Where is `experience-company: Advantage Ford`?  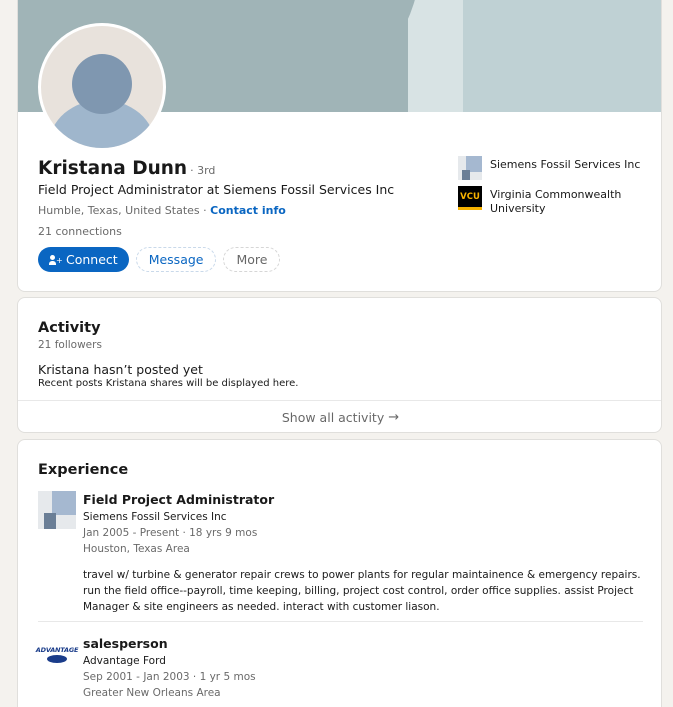
experience-company: Advantage Ford is located at coordinates (124, 661).